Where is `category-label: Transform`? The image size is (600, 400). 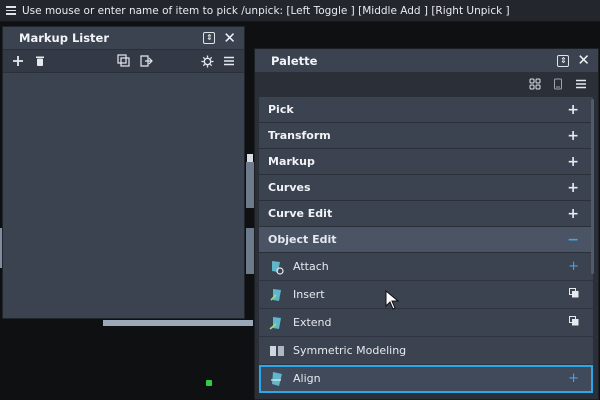
category-label: Transform is located at coordinates (299, 135).